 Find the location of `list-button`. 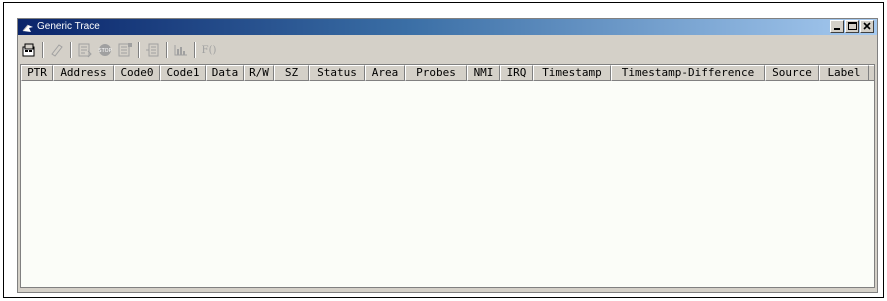

list-button is located at coordinates (85, 50).